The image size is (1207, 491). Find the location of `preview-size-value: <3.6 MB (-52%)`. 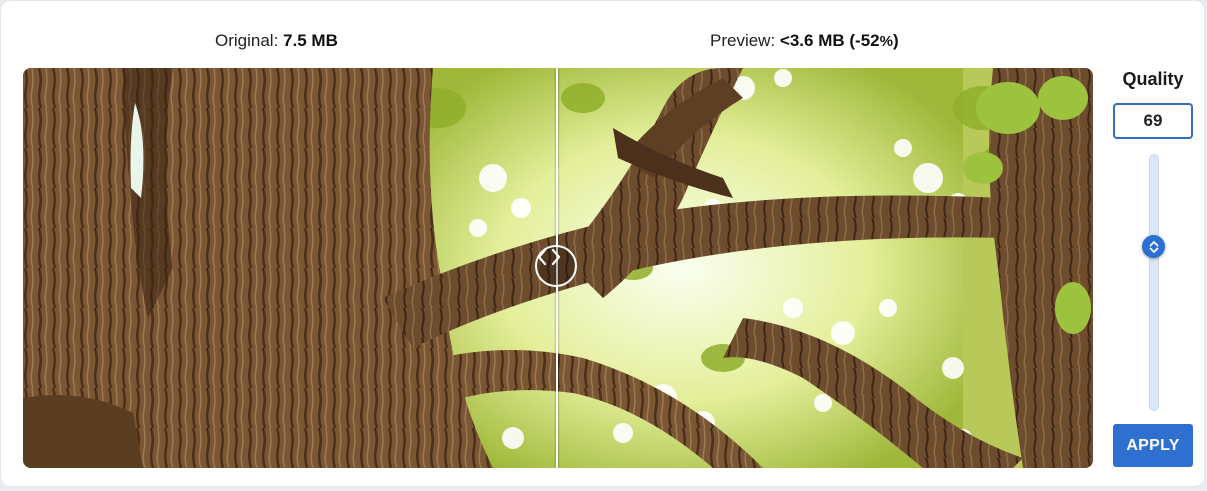

preview-size-value: <3.6 MB (-52%) is located at coordinates (839, 40).